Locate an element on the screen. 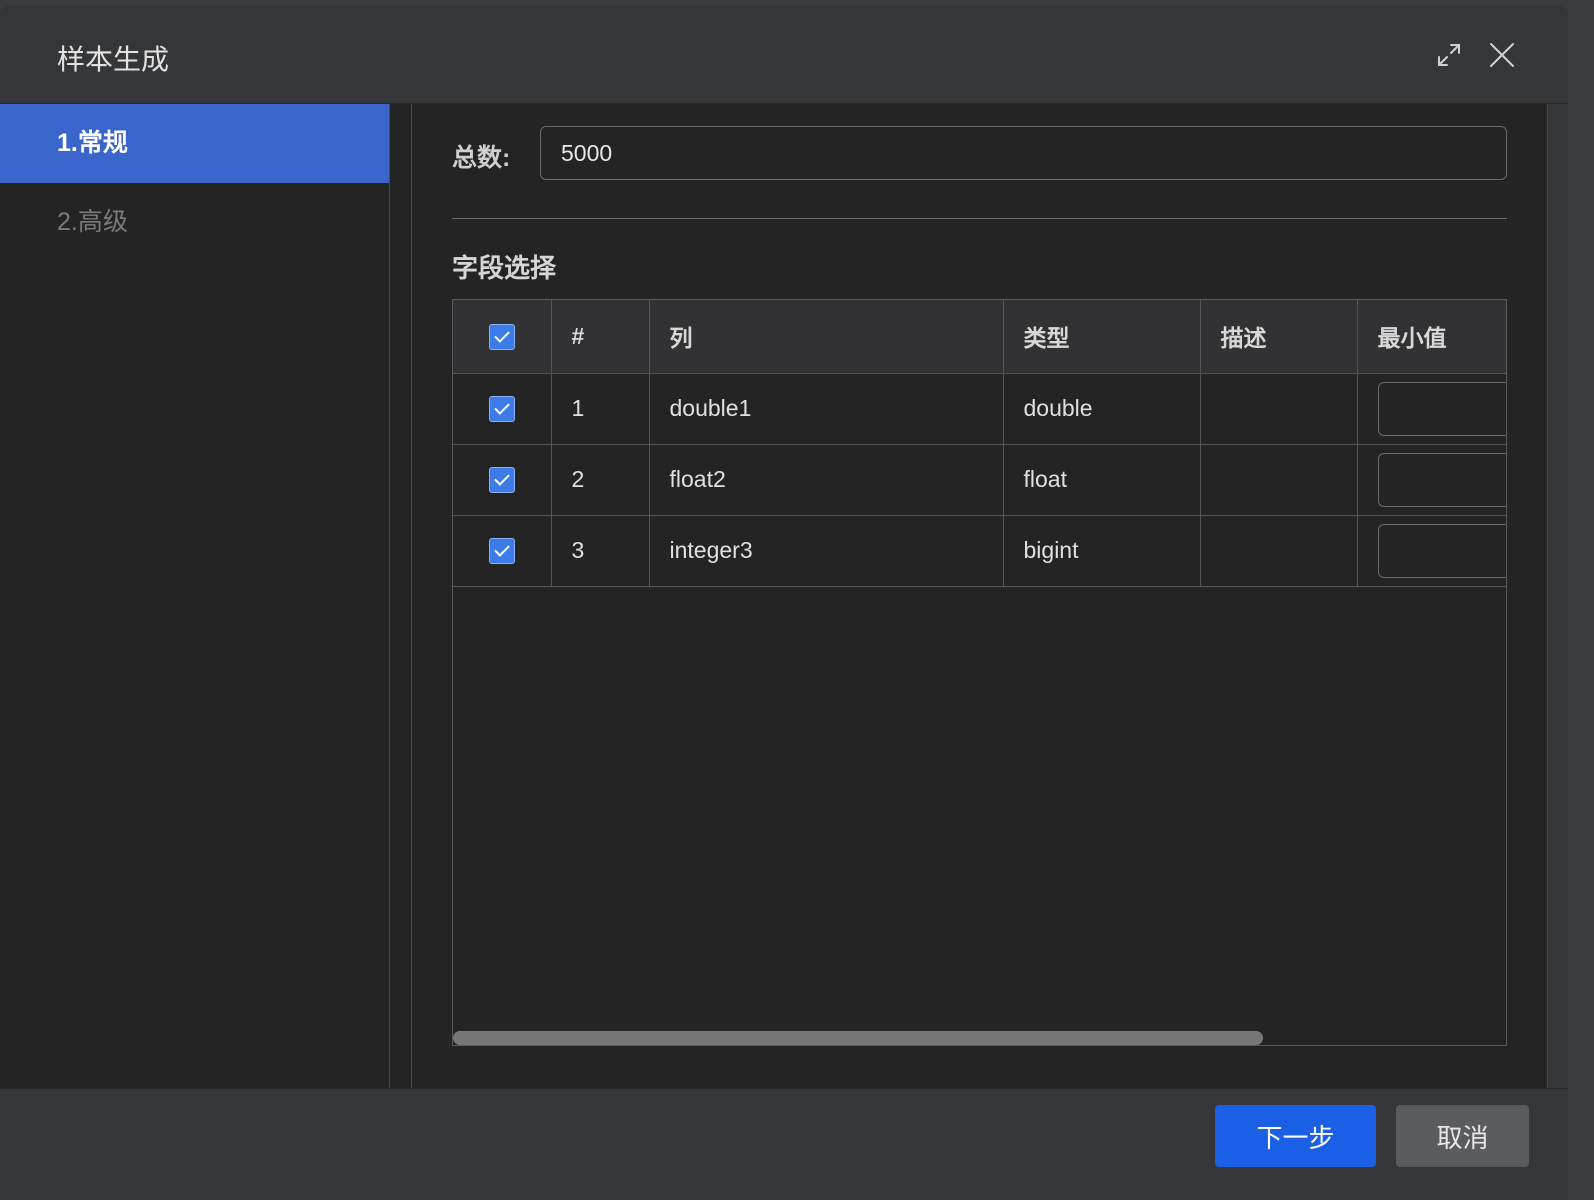 This screenshot has height=1200, width=1594. row-index: 2 is located at coordinates (600, 479).